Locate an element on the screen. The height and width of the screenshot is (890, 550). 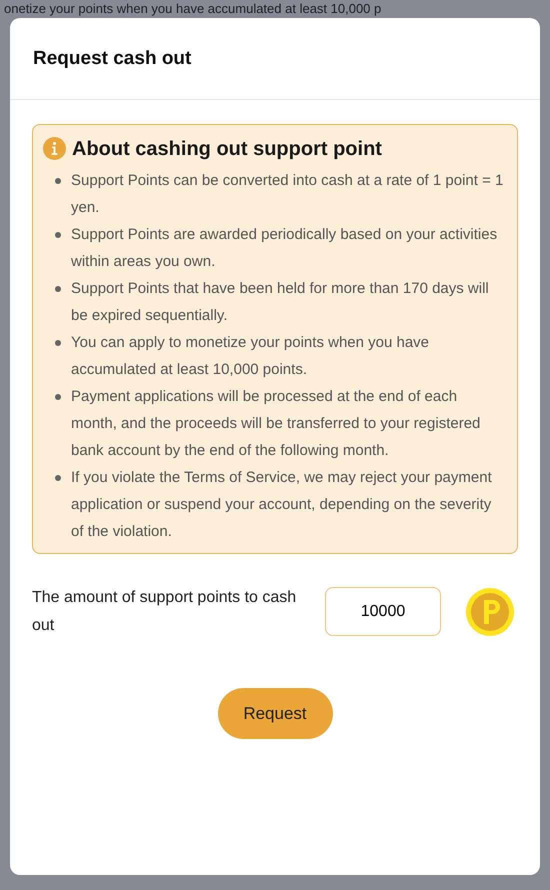
notice-item: Support Points can be converted into cash at a rate of 1 point = 1 yen. is located at coordinates (287, 194).